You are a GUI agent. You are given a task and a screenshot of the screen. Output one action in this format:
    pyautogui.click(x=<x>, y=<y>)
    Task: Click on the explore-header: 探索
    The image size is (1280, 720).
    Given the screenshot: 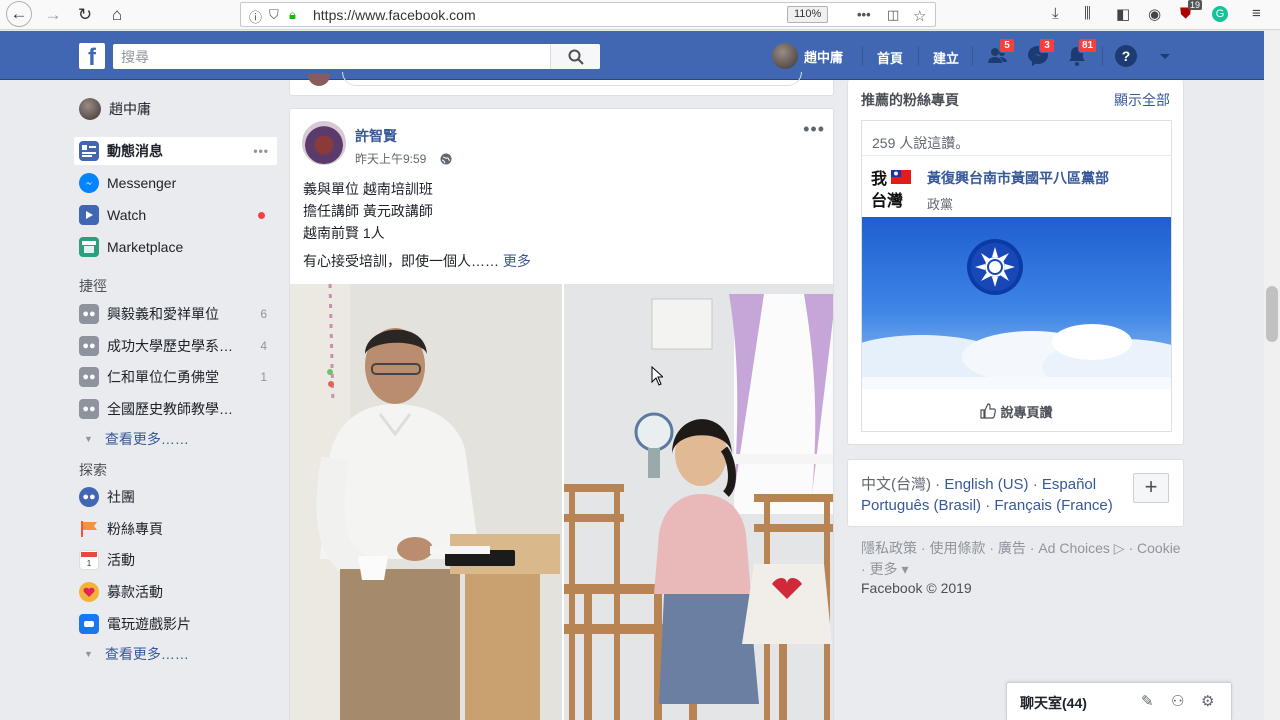 What is the action you would take?
    pyautogui.click(x=93, y=470)
    